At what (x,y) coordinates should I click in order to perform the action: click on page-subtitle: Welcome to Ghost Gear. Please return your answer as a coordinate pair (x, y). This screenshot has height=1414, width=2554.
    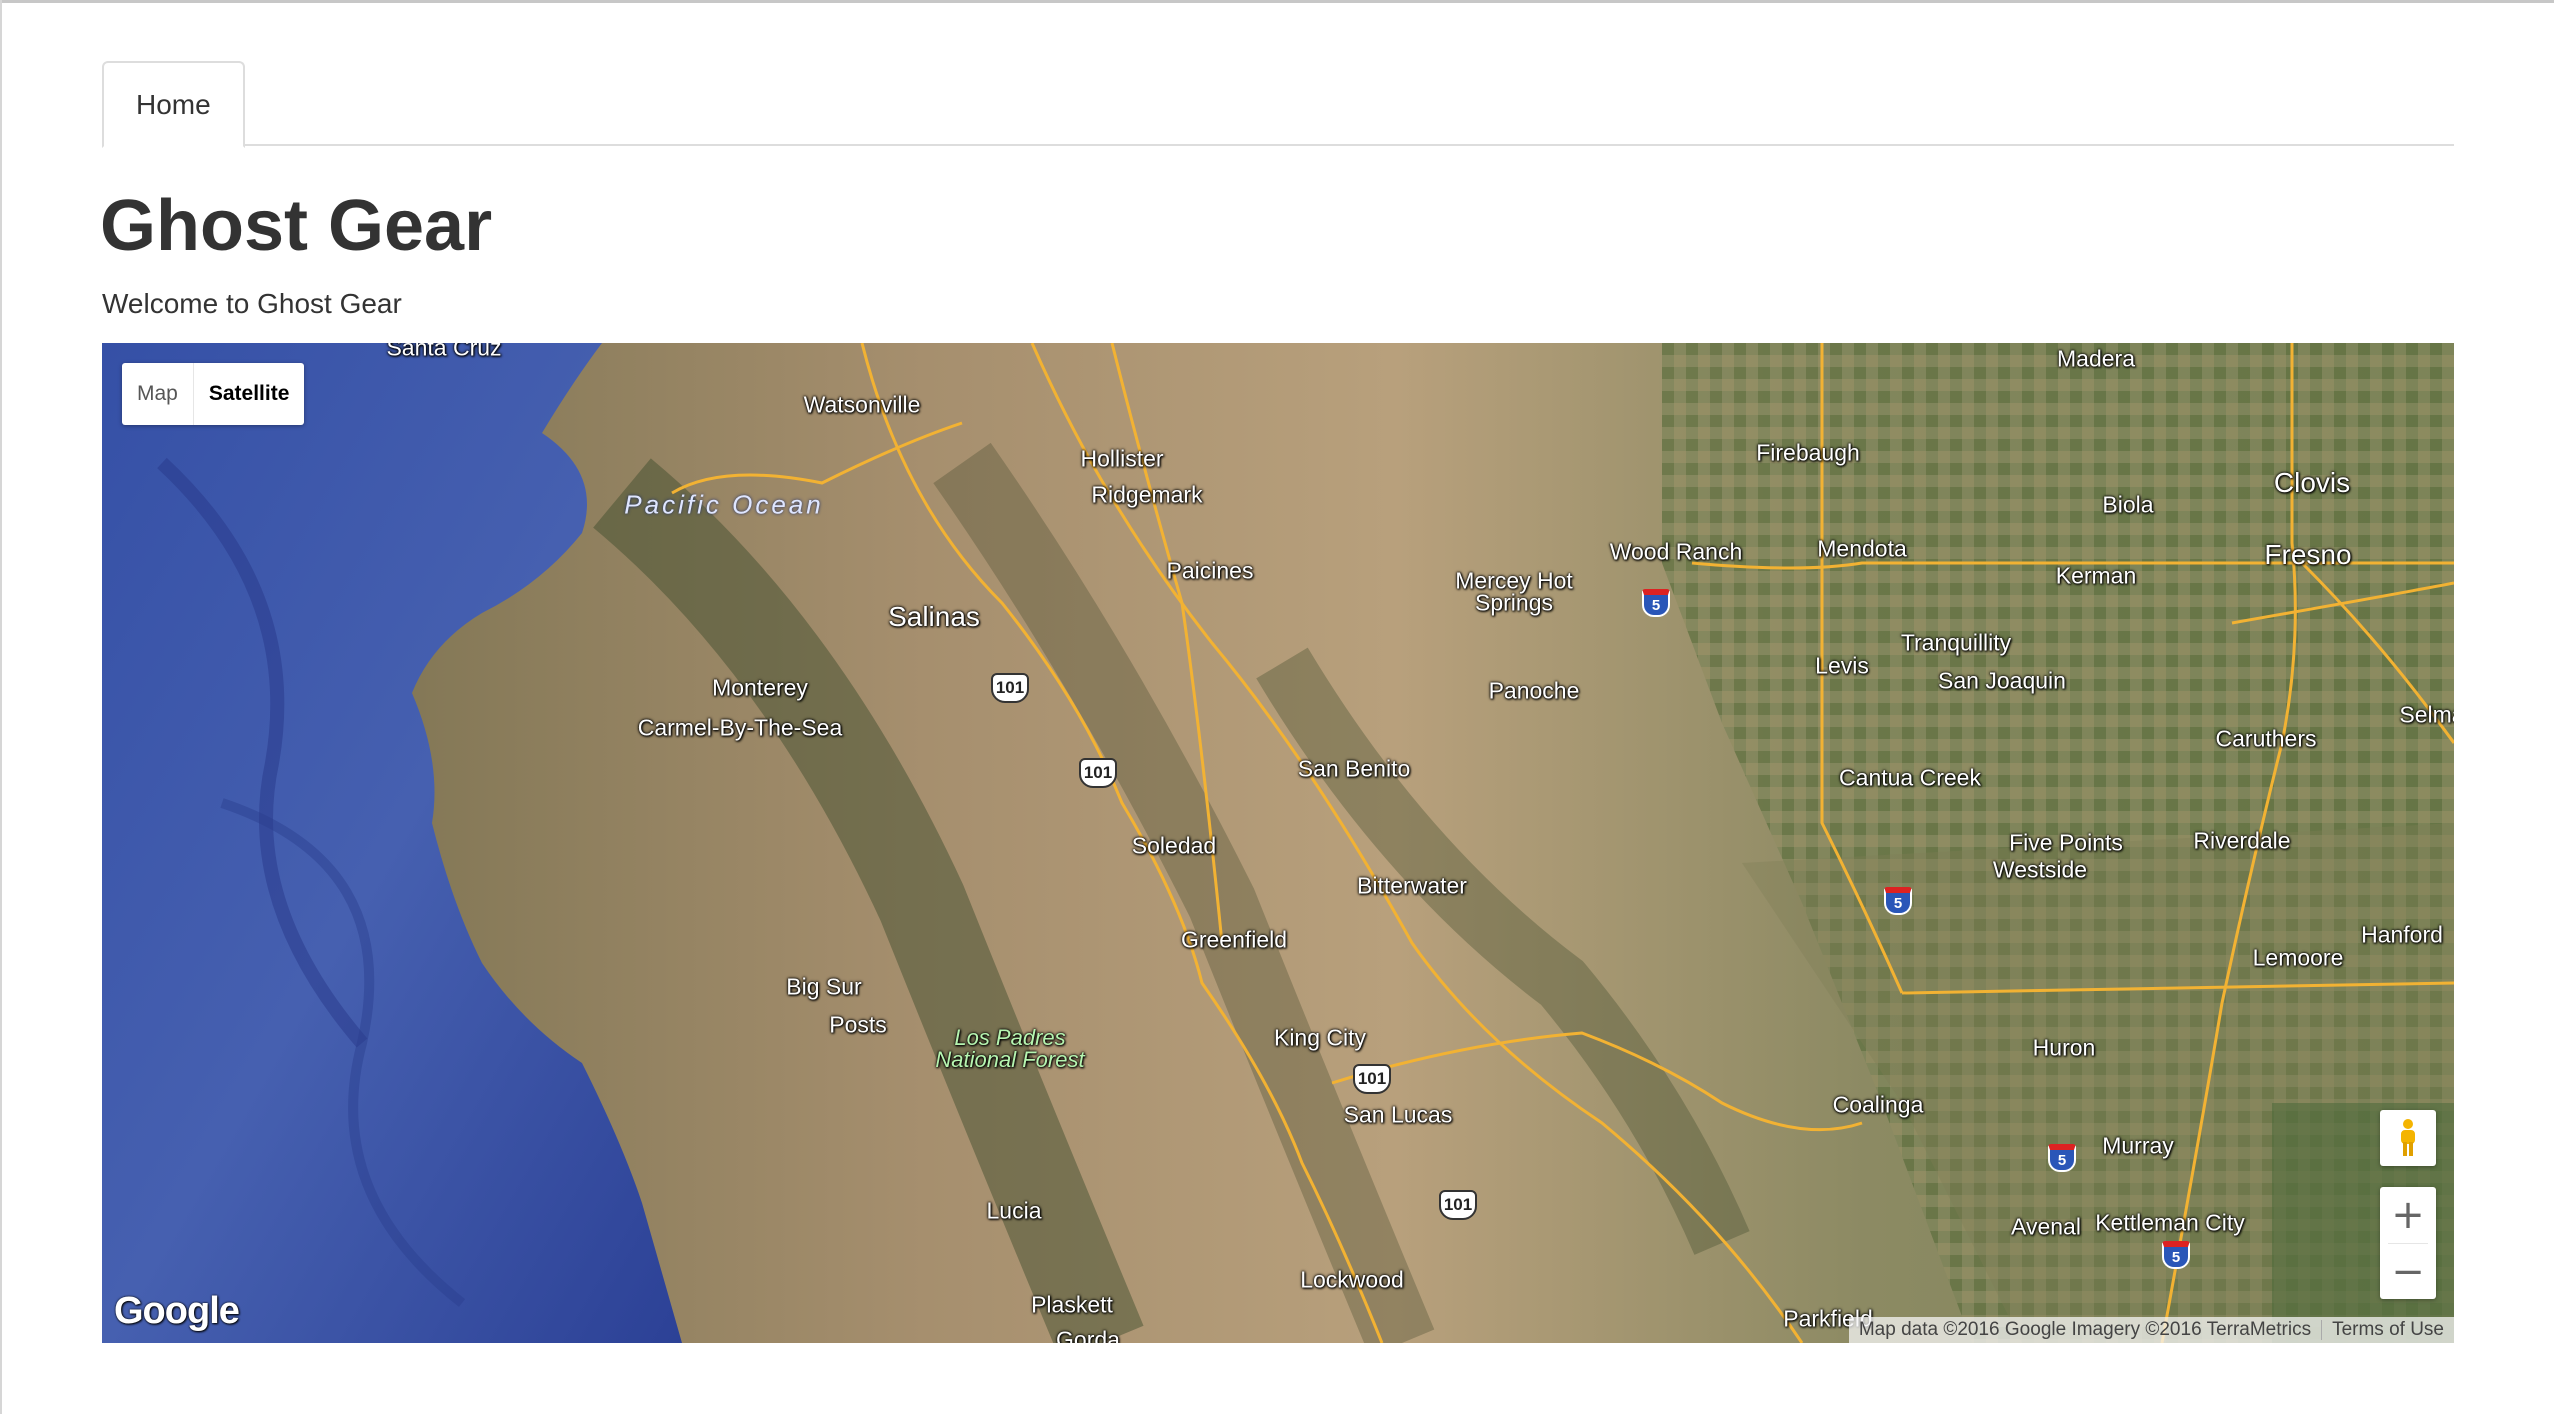
    Looking at the image, I should click on (252, 303).